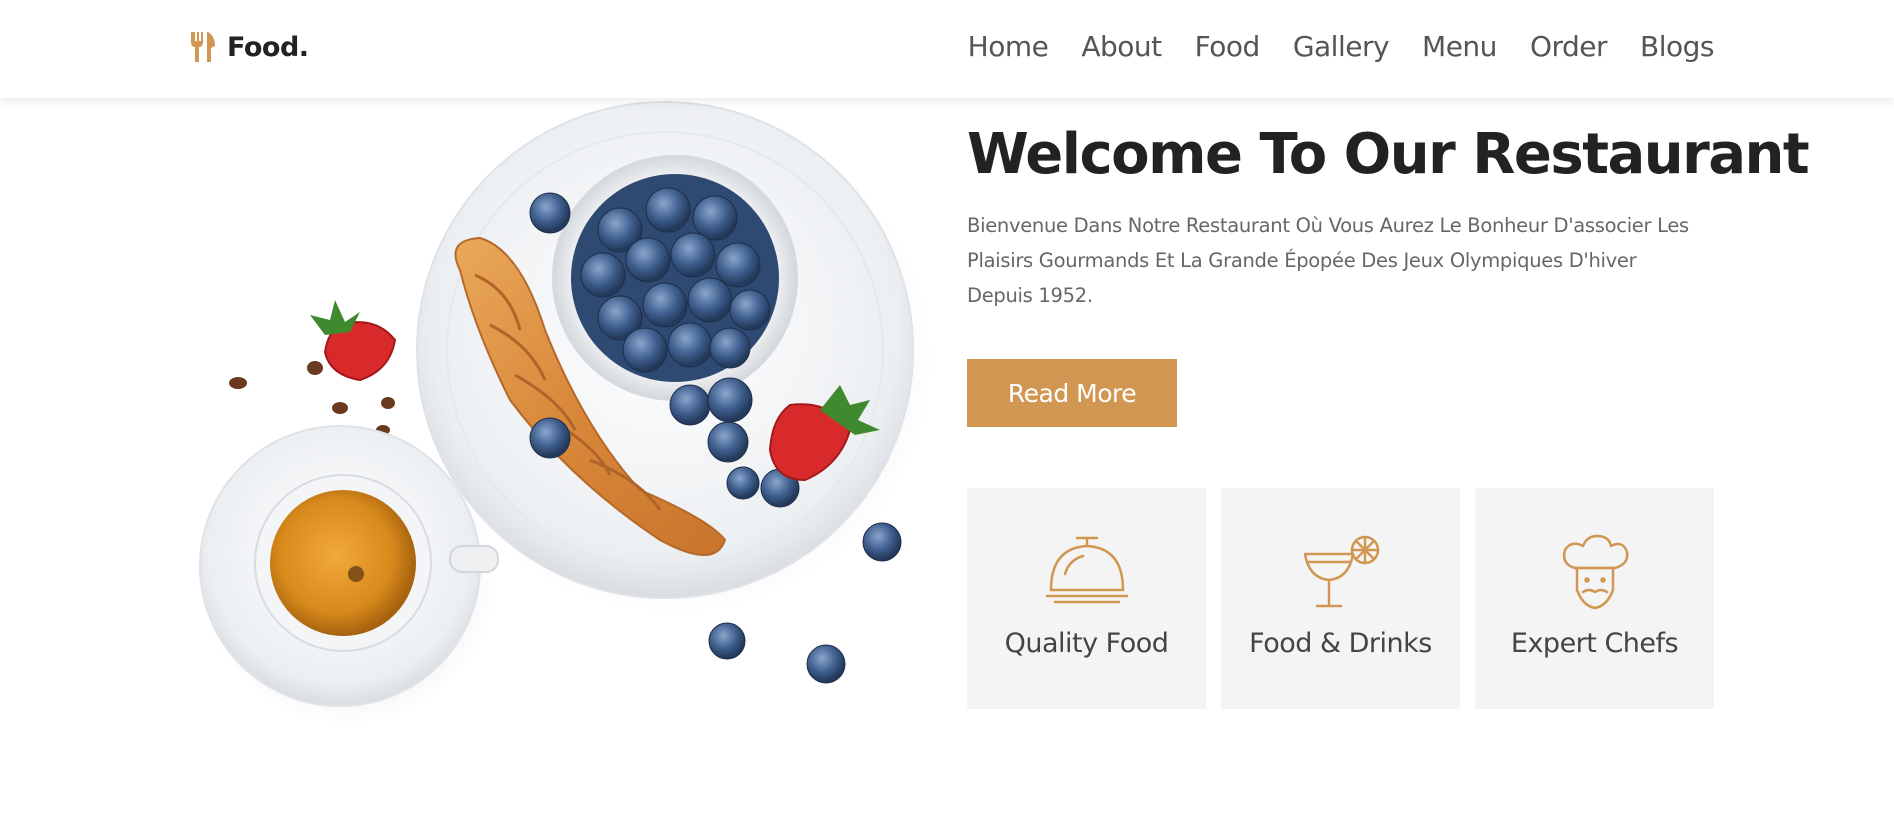  What do you see at coordinates (1459, 46) in the screenshot?
I see `nav-menu: Menu` at bounding box center [1459, 46].